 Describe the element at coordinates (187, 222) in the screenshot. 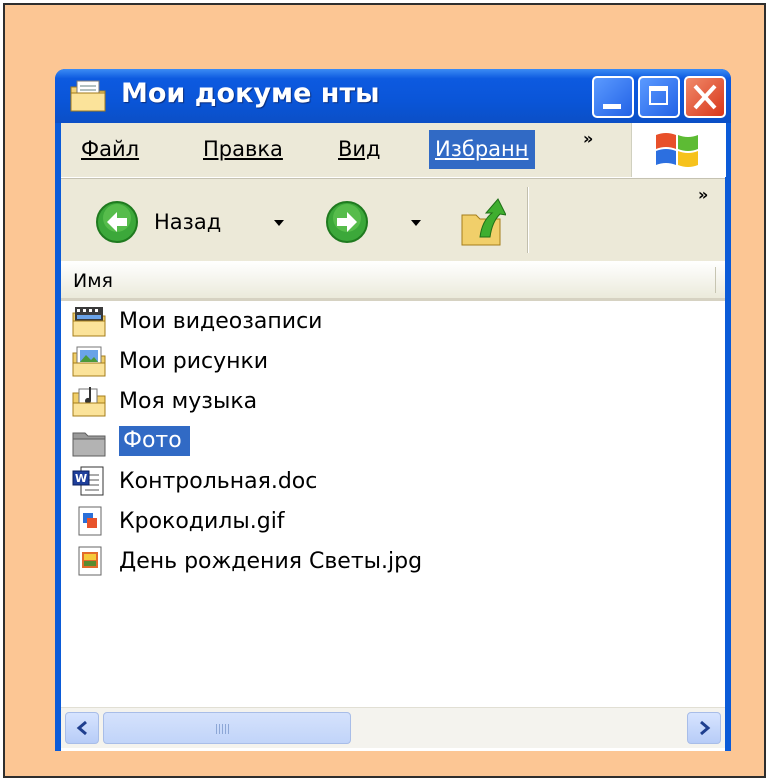

I see `back-button-label: Назад` at that location.